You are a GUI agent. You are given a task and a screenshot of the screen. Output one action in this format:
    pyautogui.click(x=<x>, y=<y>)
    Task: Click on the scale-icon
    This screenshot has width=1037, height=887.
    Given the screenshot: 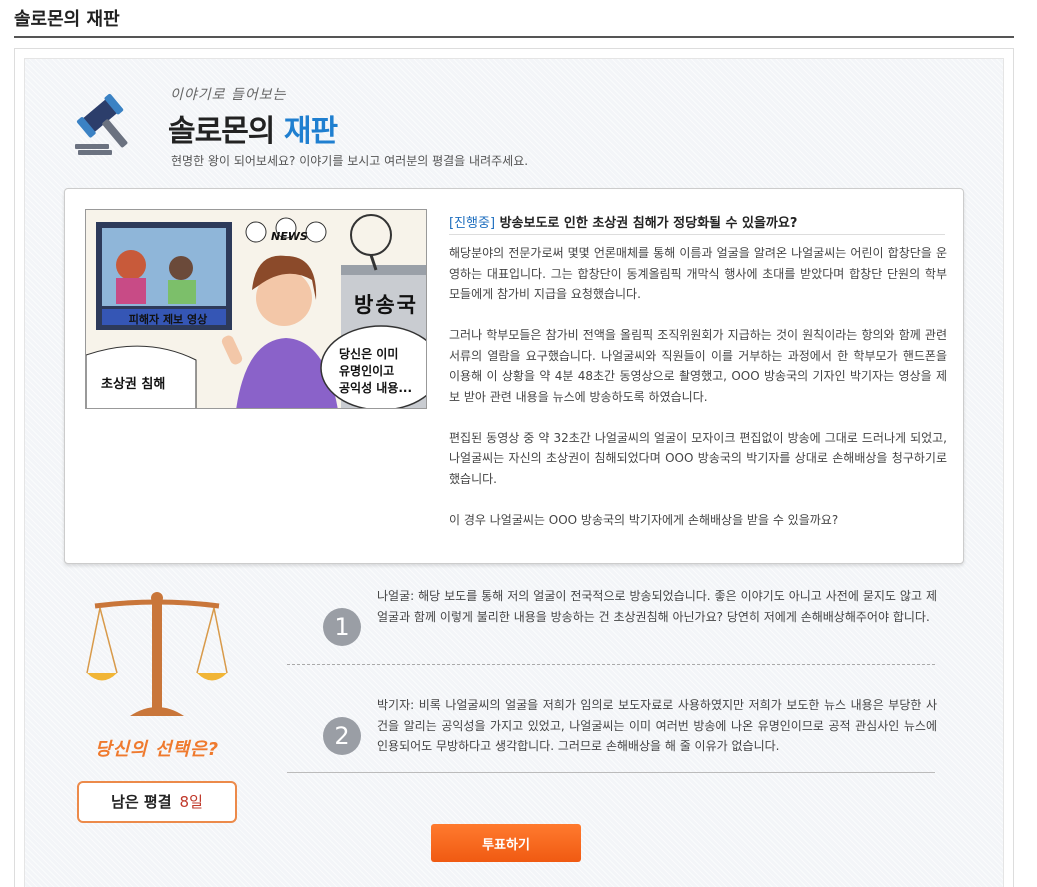 What is the action you would take?
    pyautogui.click(x=157, y=654)
    